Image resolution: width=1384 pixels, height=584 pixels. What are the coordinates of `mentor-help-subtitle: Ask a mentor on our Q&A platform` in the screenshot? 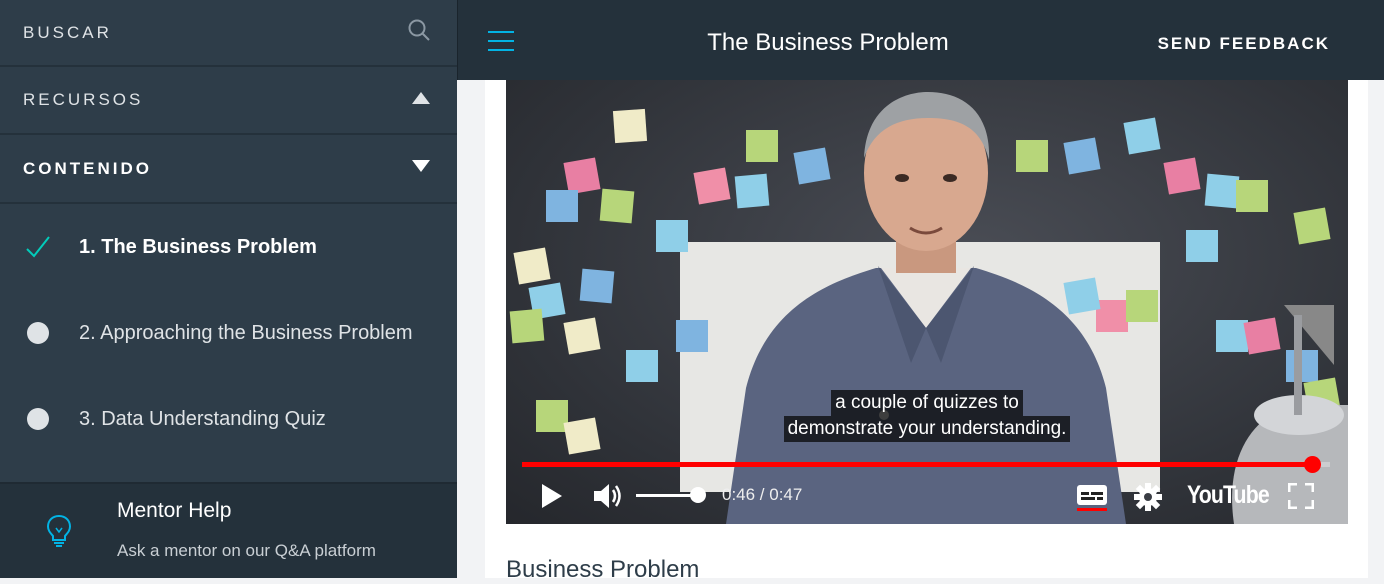 It's located at (246, 550).